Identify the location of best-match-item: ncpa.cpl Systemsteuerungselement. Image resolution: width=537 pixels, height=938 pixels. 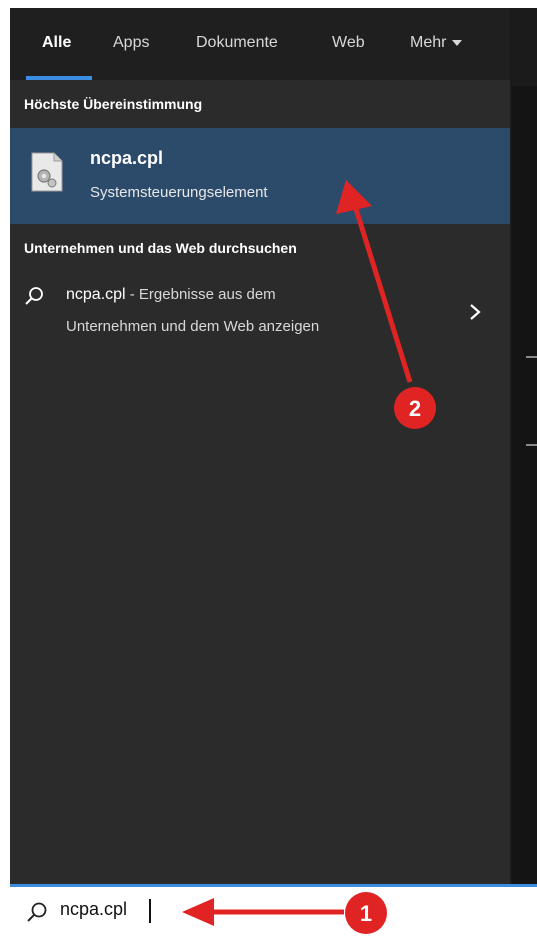
(260, 176).